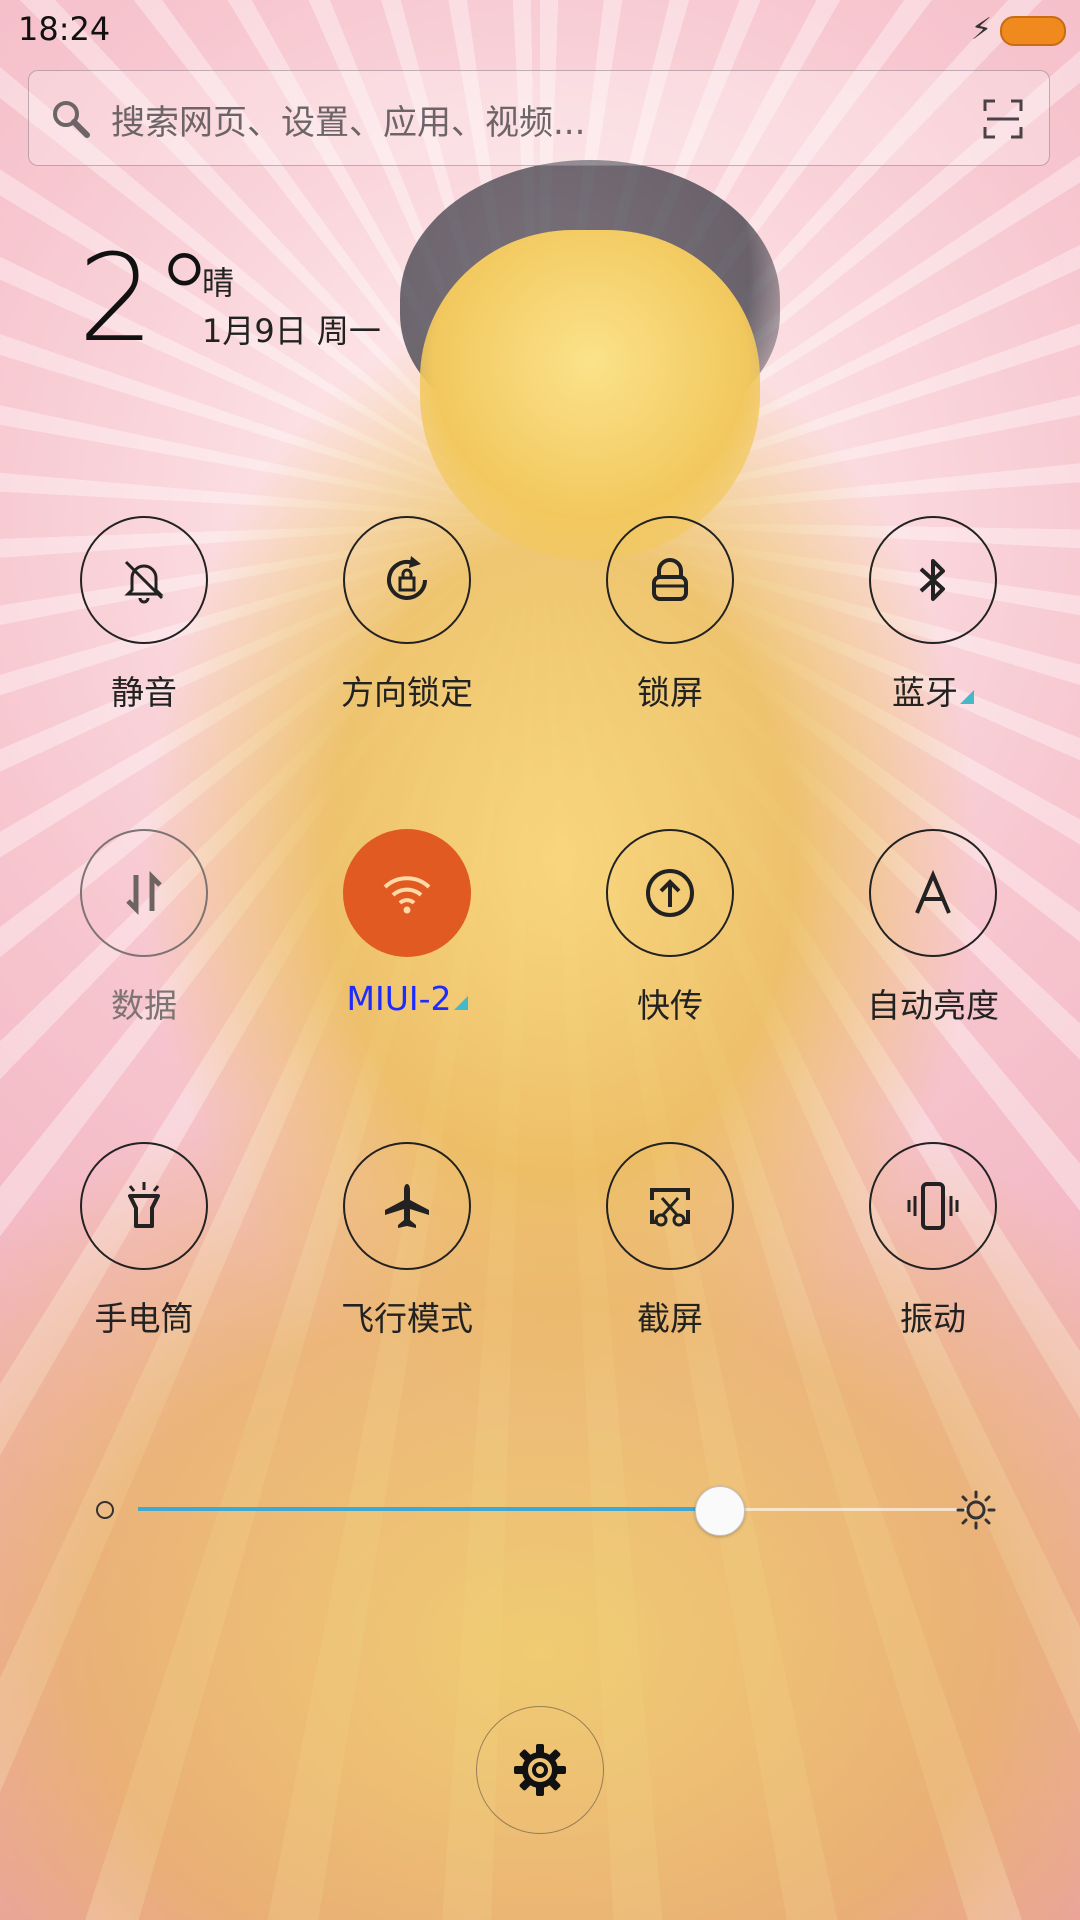 Image resolution: width=1080 pixels, height=1920 pixels. I want to click on brightness-low-icon, so click(105, 1510).